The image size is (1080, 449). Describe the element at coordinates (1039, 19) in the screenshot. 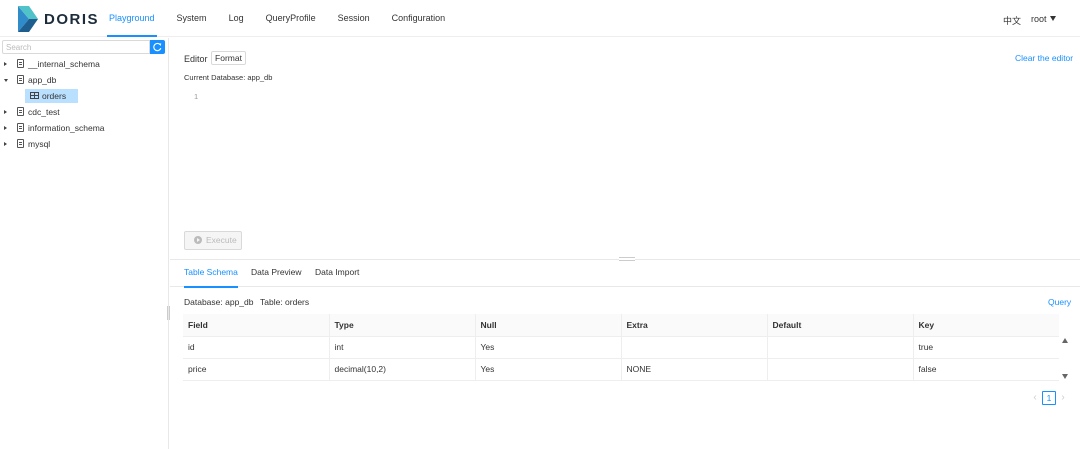

I see `user-name: root` at that location.